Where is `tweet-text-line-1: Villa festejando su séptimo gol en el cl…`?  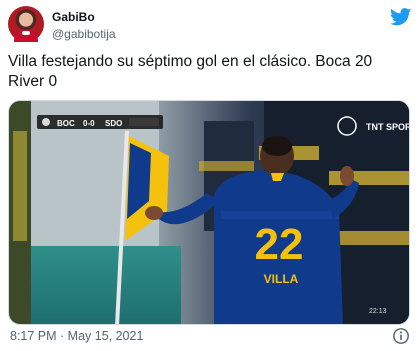 tweet-text-line-1: Villa festejando su séptimo gol en el cl… is located at coordinates (190, 61).